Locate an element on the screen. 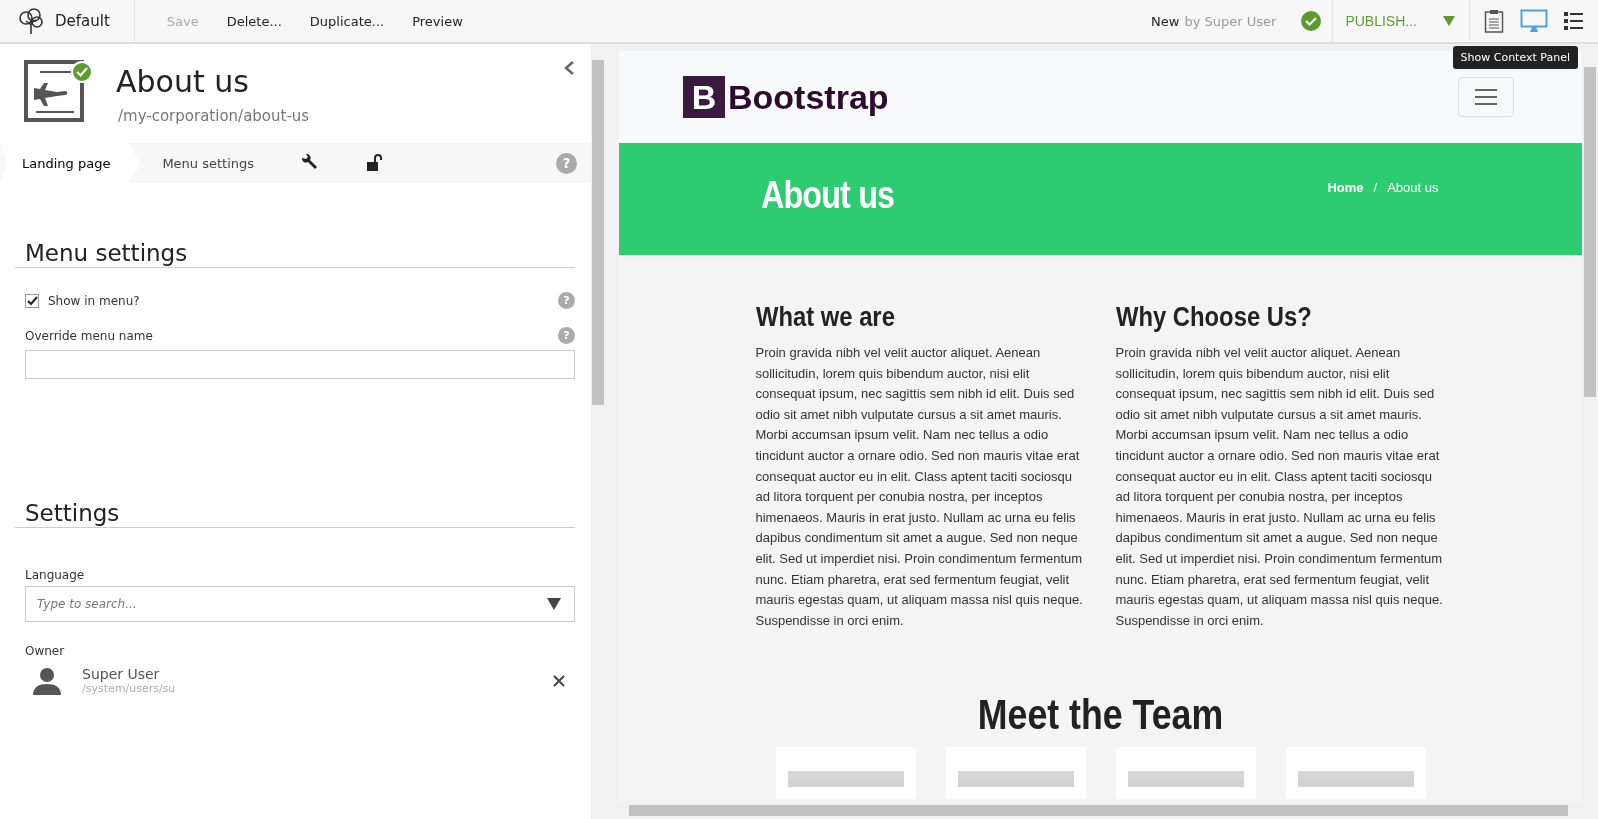  check-circle-icon is located at coordinates (1311, 21).